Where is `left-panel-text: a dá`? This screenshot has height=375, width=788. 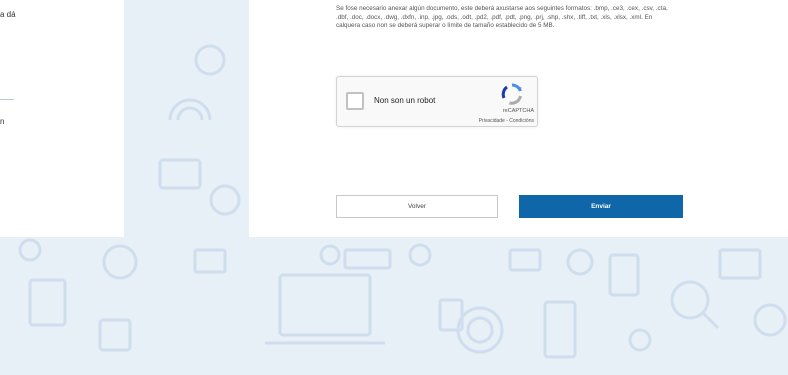
left-panel-text: a dá is located at coordinates (8, 14).